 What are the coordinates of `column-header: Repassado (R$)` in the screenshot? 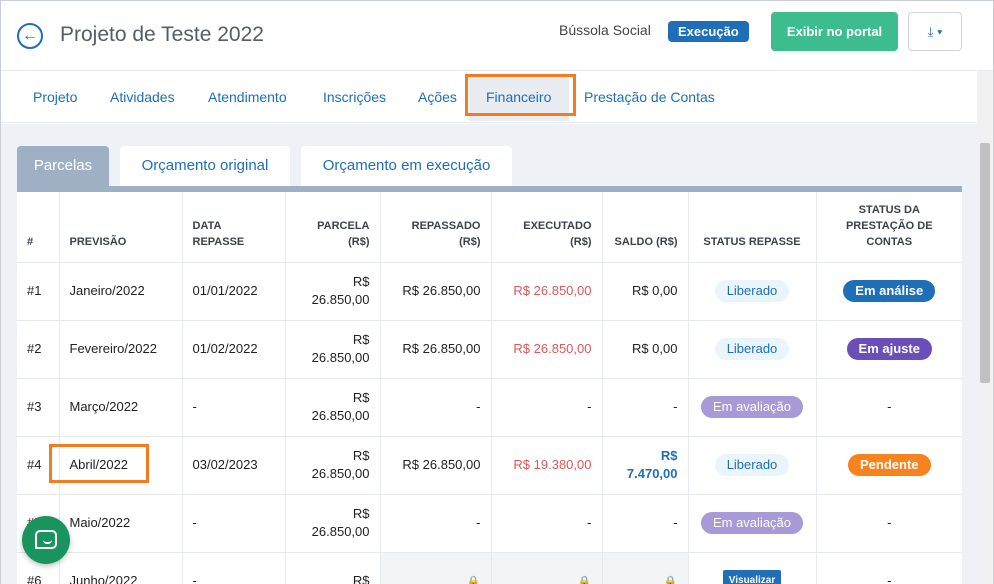 It's located at (436, 227).